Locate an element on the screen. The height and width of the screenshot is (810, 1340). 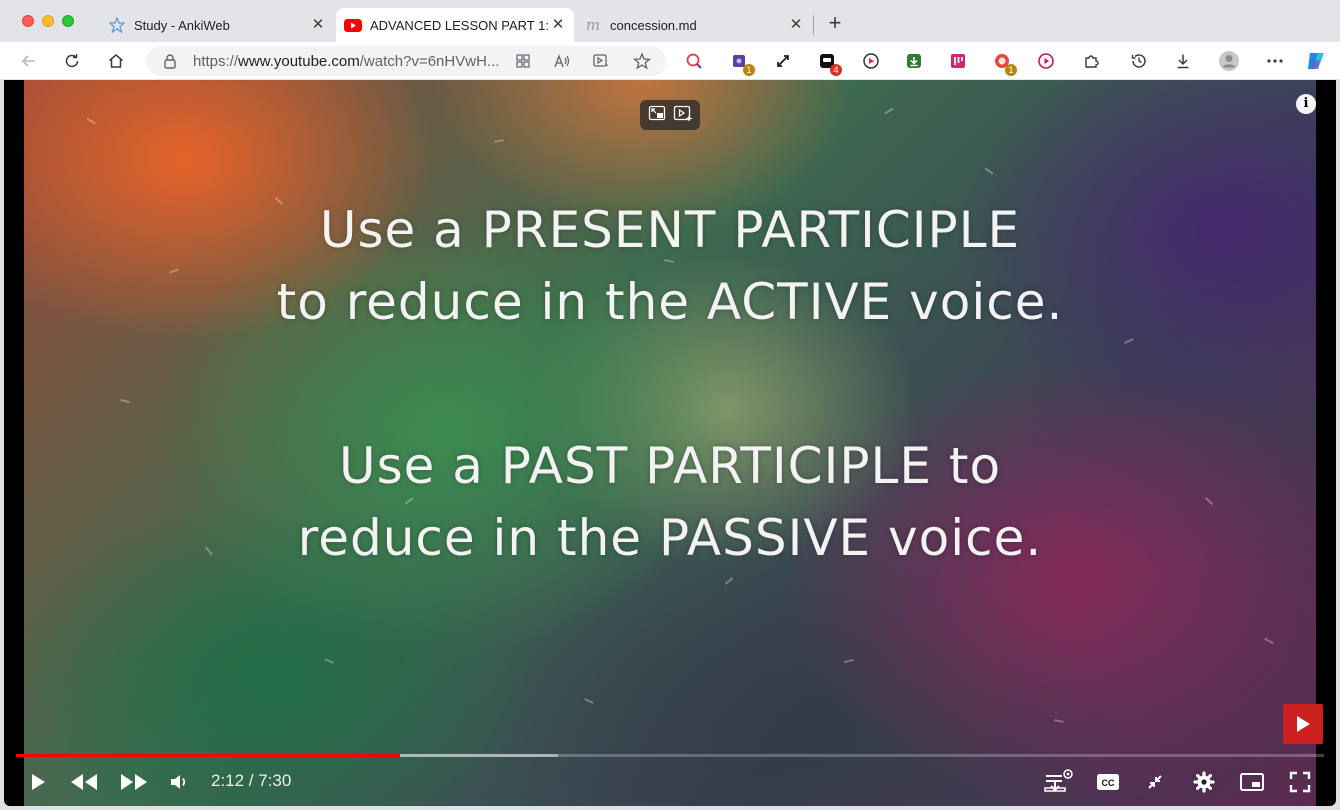
seek-forward-icon is located at coordinates (134, 782).